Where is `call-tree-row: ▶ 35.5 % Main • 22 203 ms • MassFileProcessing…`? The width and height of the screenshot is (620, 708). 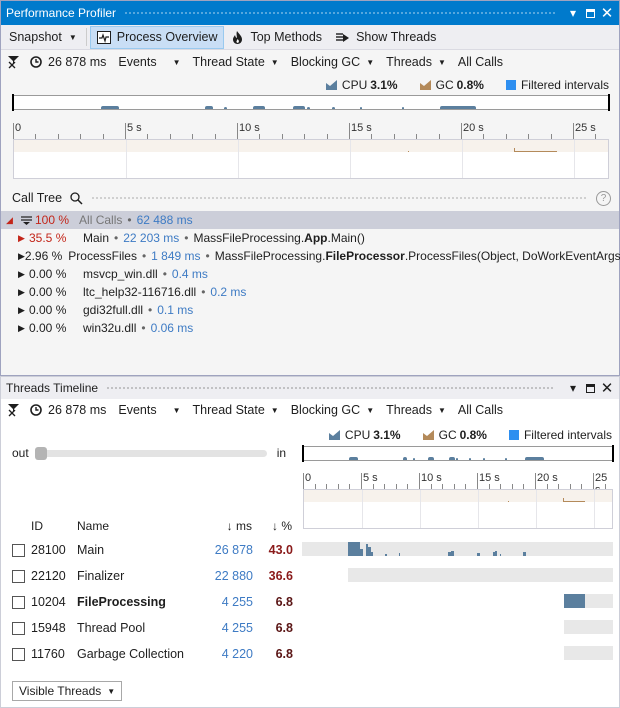 call-tree-row: ▶ 35.5 % Main • 22 203 ms • MassFileProcessing… is located at coordinates (310, 238).